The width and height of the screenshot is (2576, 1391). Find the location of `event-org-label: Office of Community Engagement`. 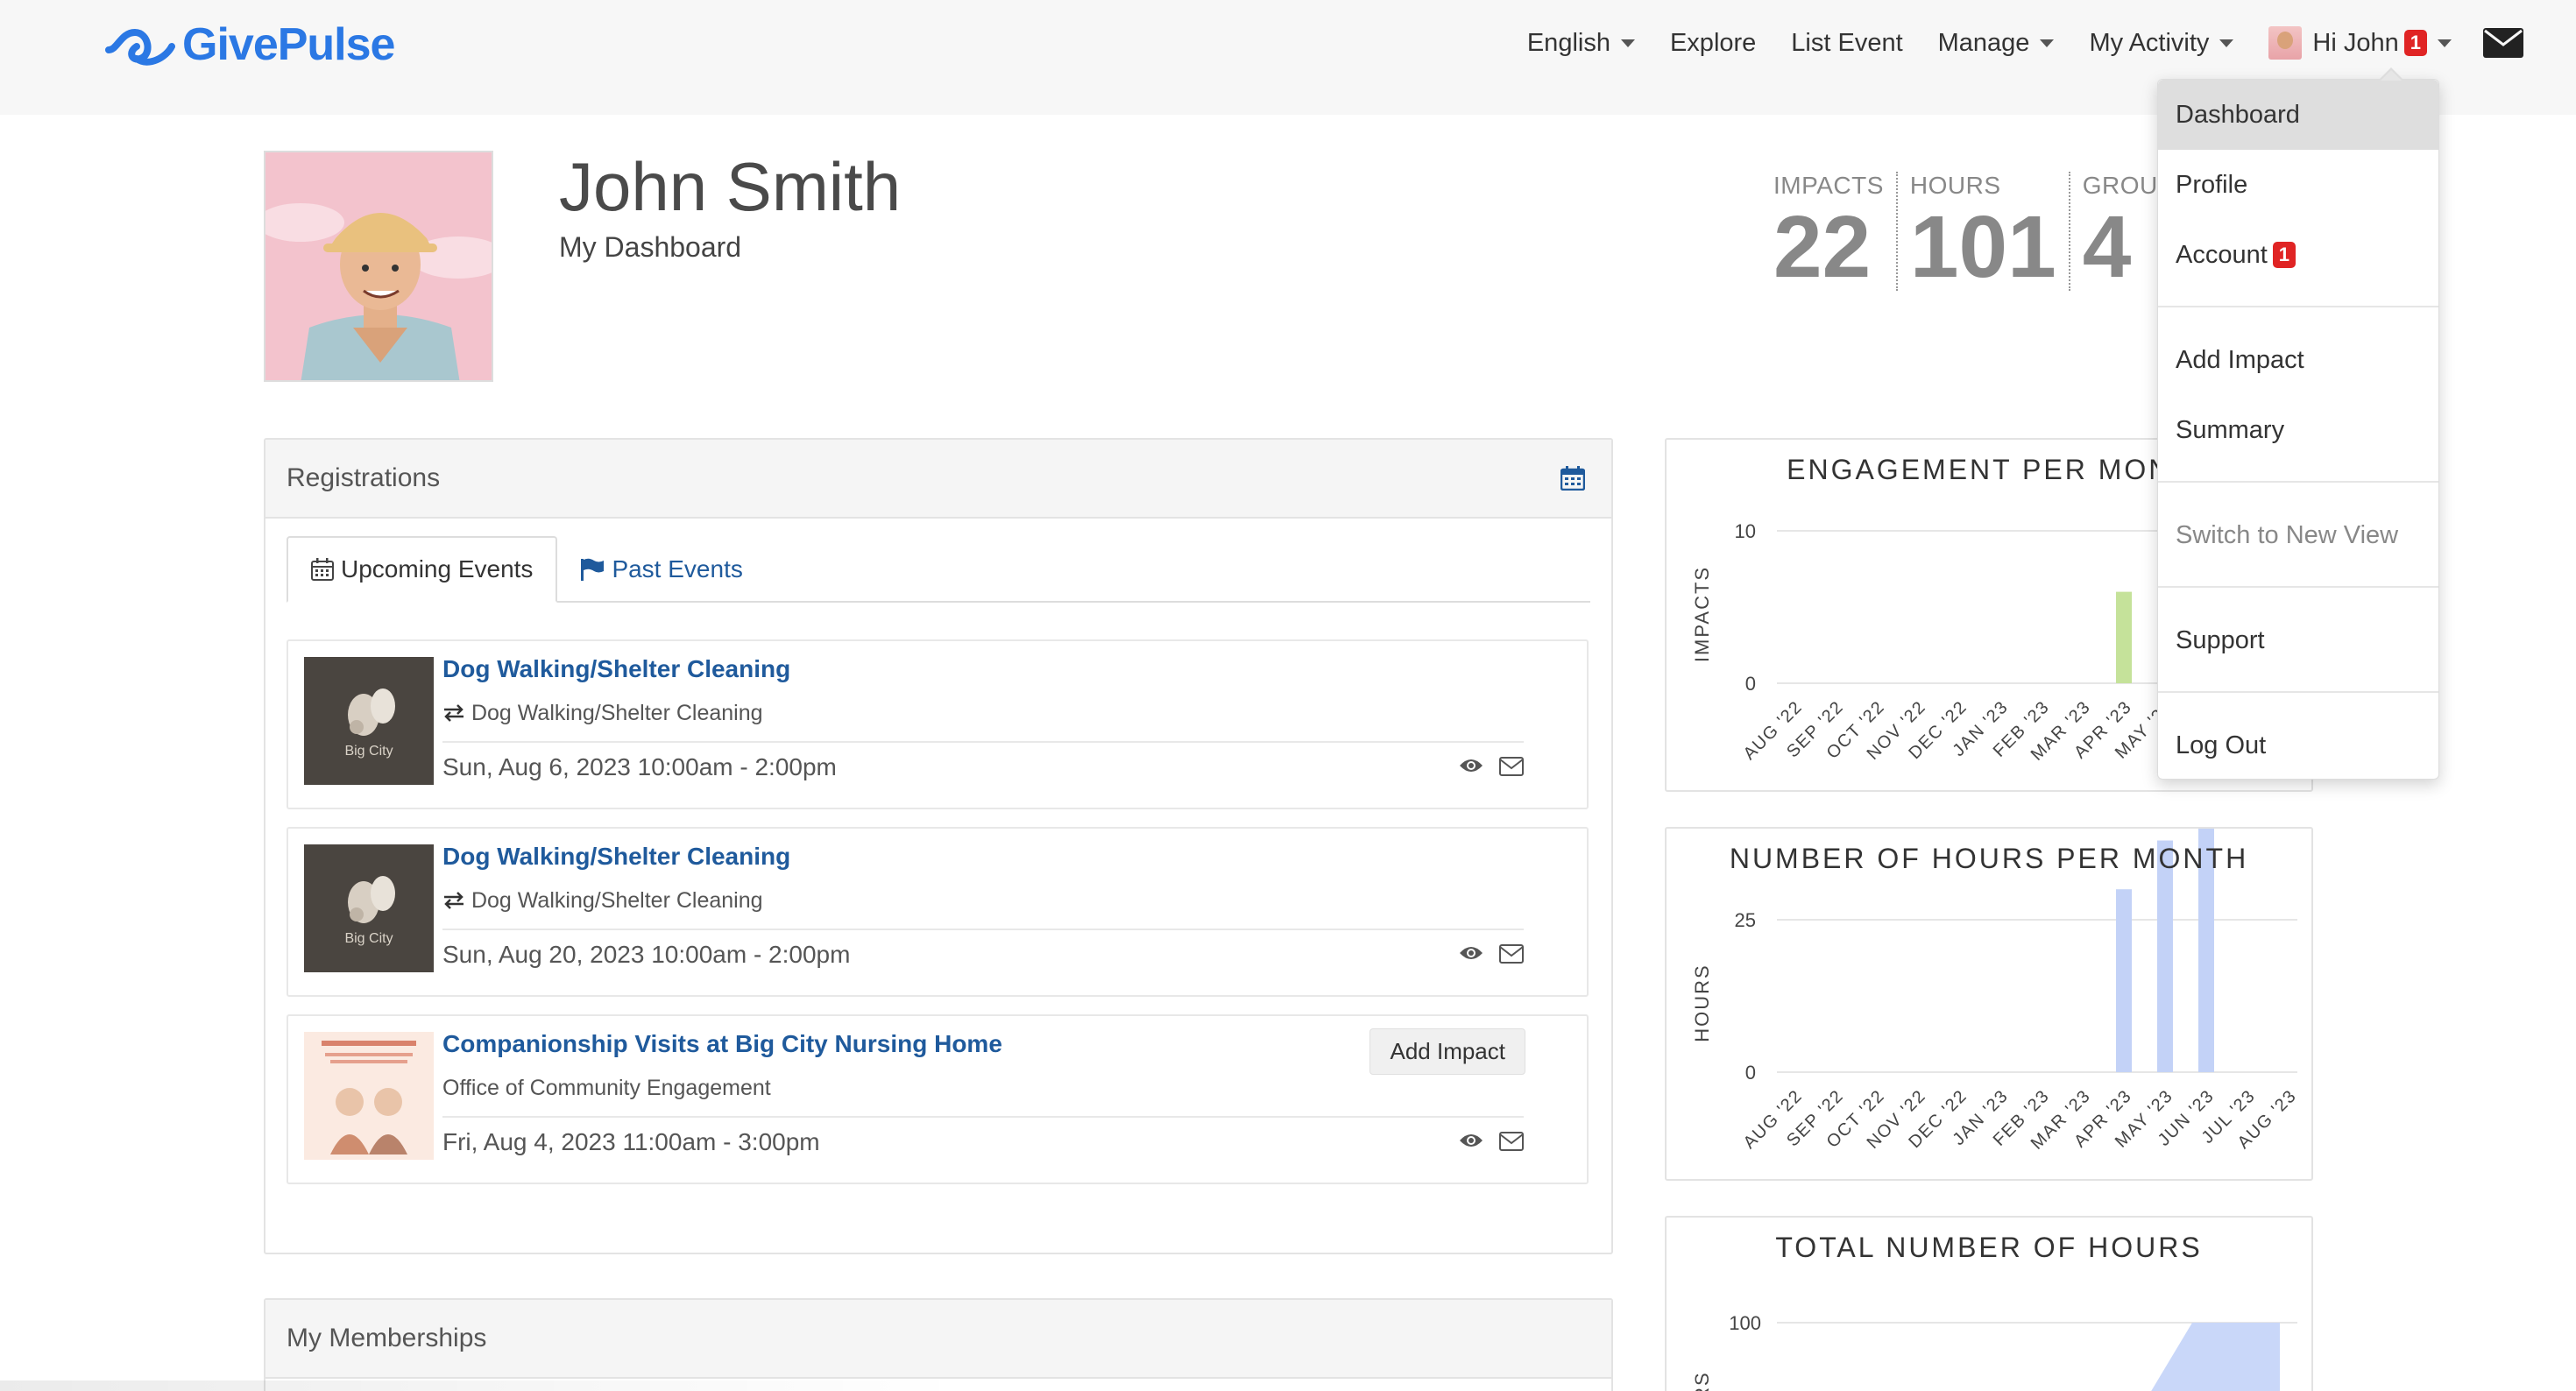

event-org-label: Office of Community Engagement is located at coordinates (606, 1088).